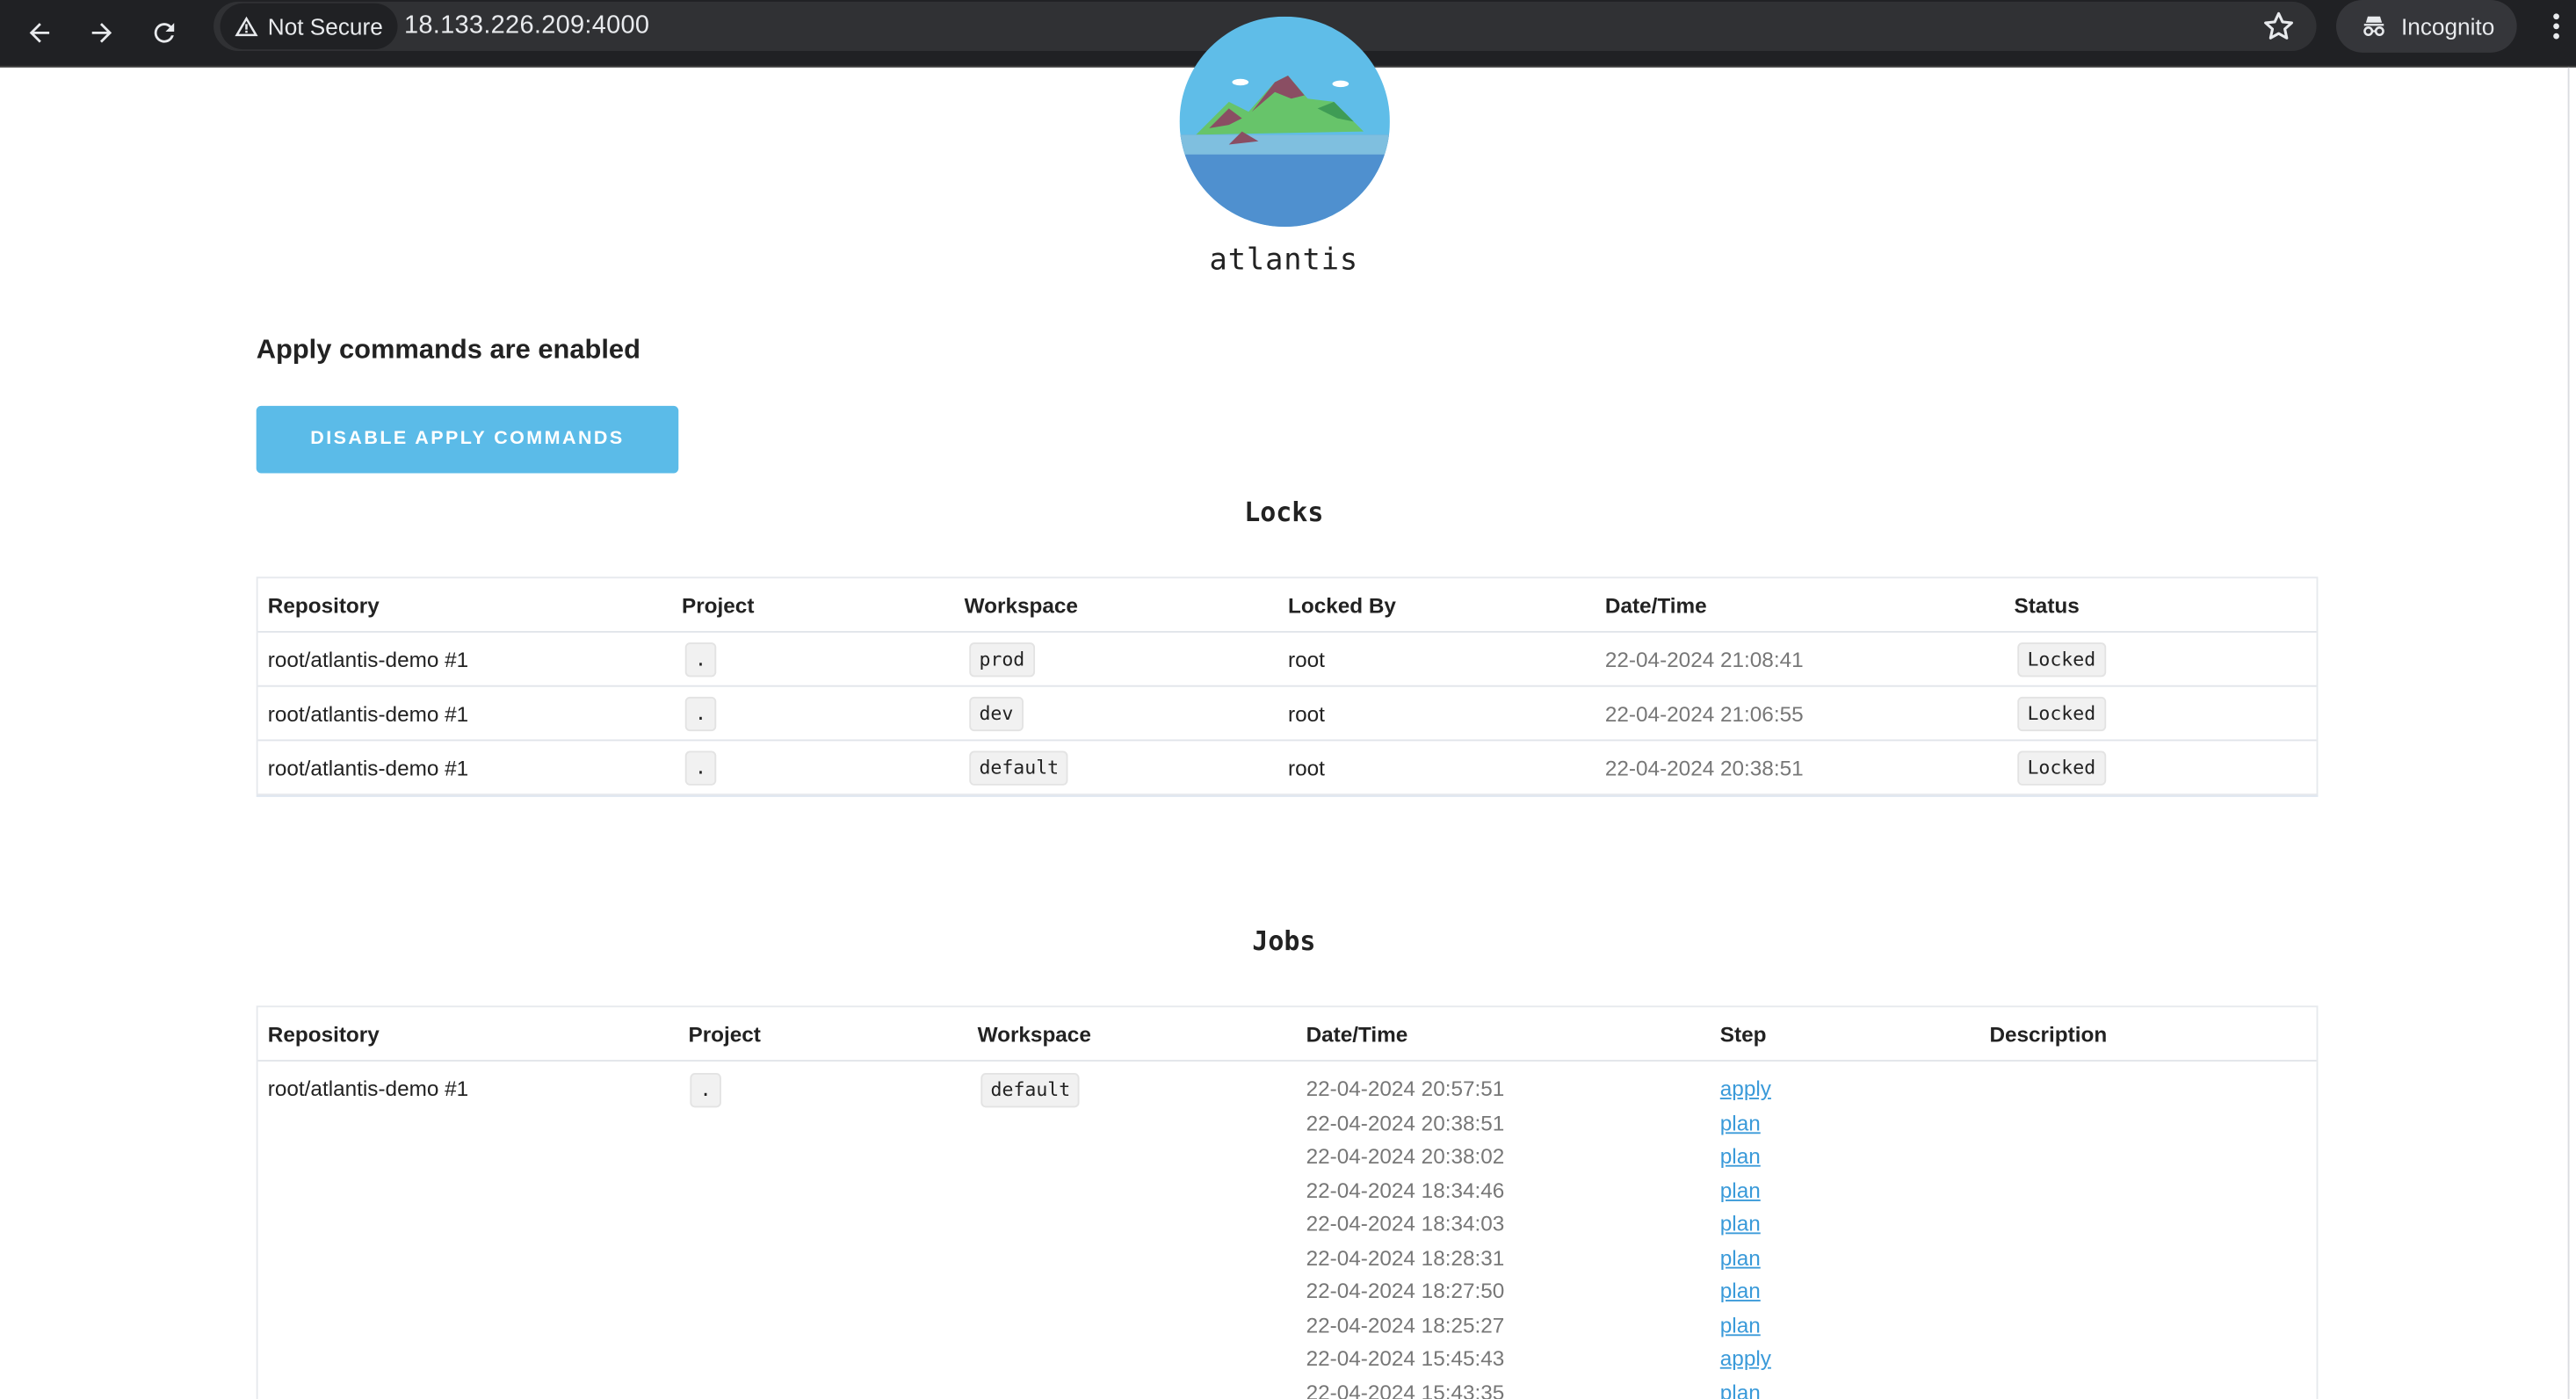 The width and height of the screenshot is (2576, 1399). What do you see at coordinates (1284, 261) in the screenshot?
I see `app-name: atlantis` at bounding box center [1284, 261].